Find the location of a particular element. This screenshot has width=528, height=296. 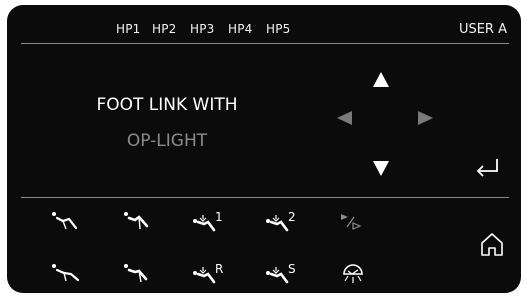

arrow-up-button is located at coordinates (381, 79).